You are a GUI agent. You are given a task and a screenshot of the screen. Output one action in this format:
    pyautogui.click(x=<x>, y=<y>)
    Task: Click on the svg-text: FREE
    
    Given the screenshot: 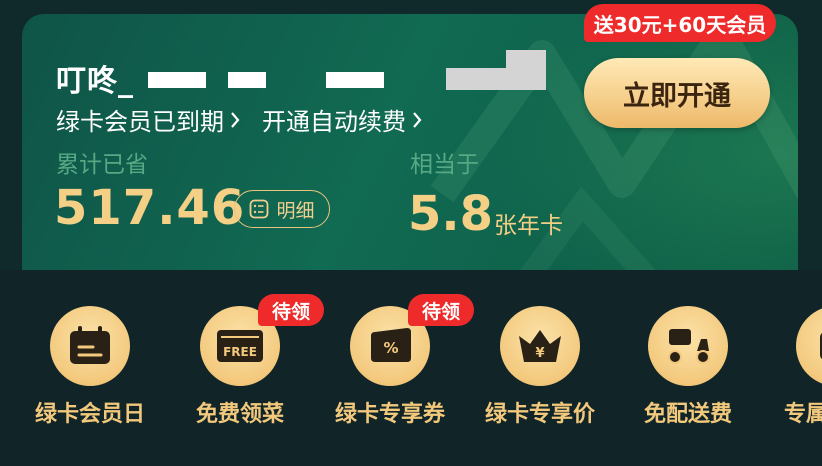 What is the action you would take?
    pyautogui.click(x=240, y=352)
    